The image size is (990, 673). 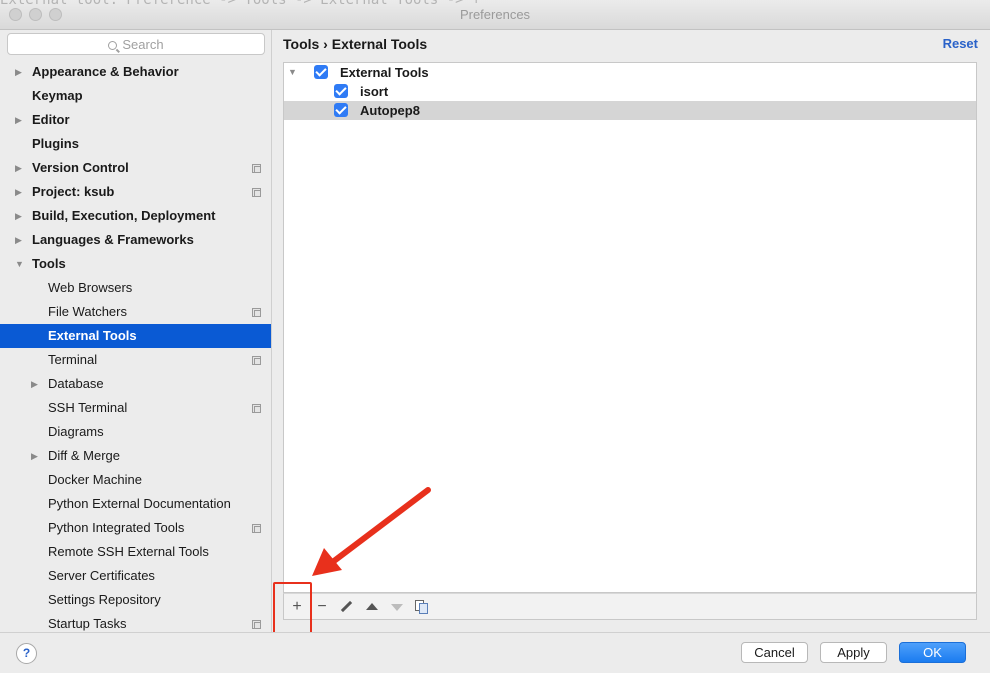 I want to click on sidebar-item: Diagrams, so click(x=135, y=432).